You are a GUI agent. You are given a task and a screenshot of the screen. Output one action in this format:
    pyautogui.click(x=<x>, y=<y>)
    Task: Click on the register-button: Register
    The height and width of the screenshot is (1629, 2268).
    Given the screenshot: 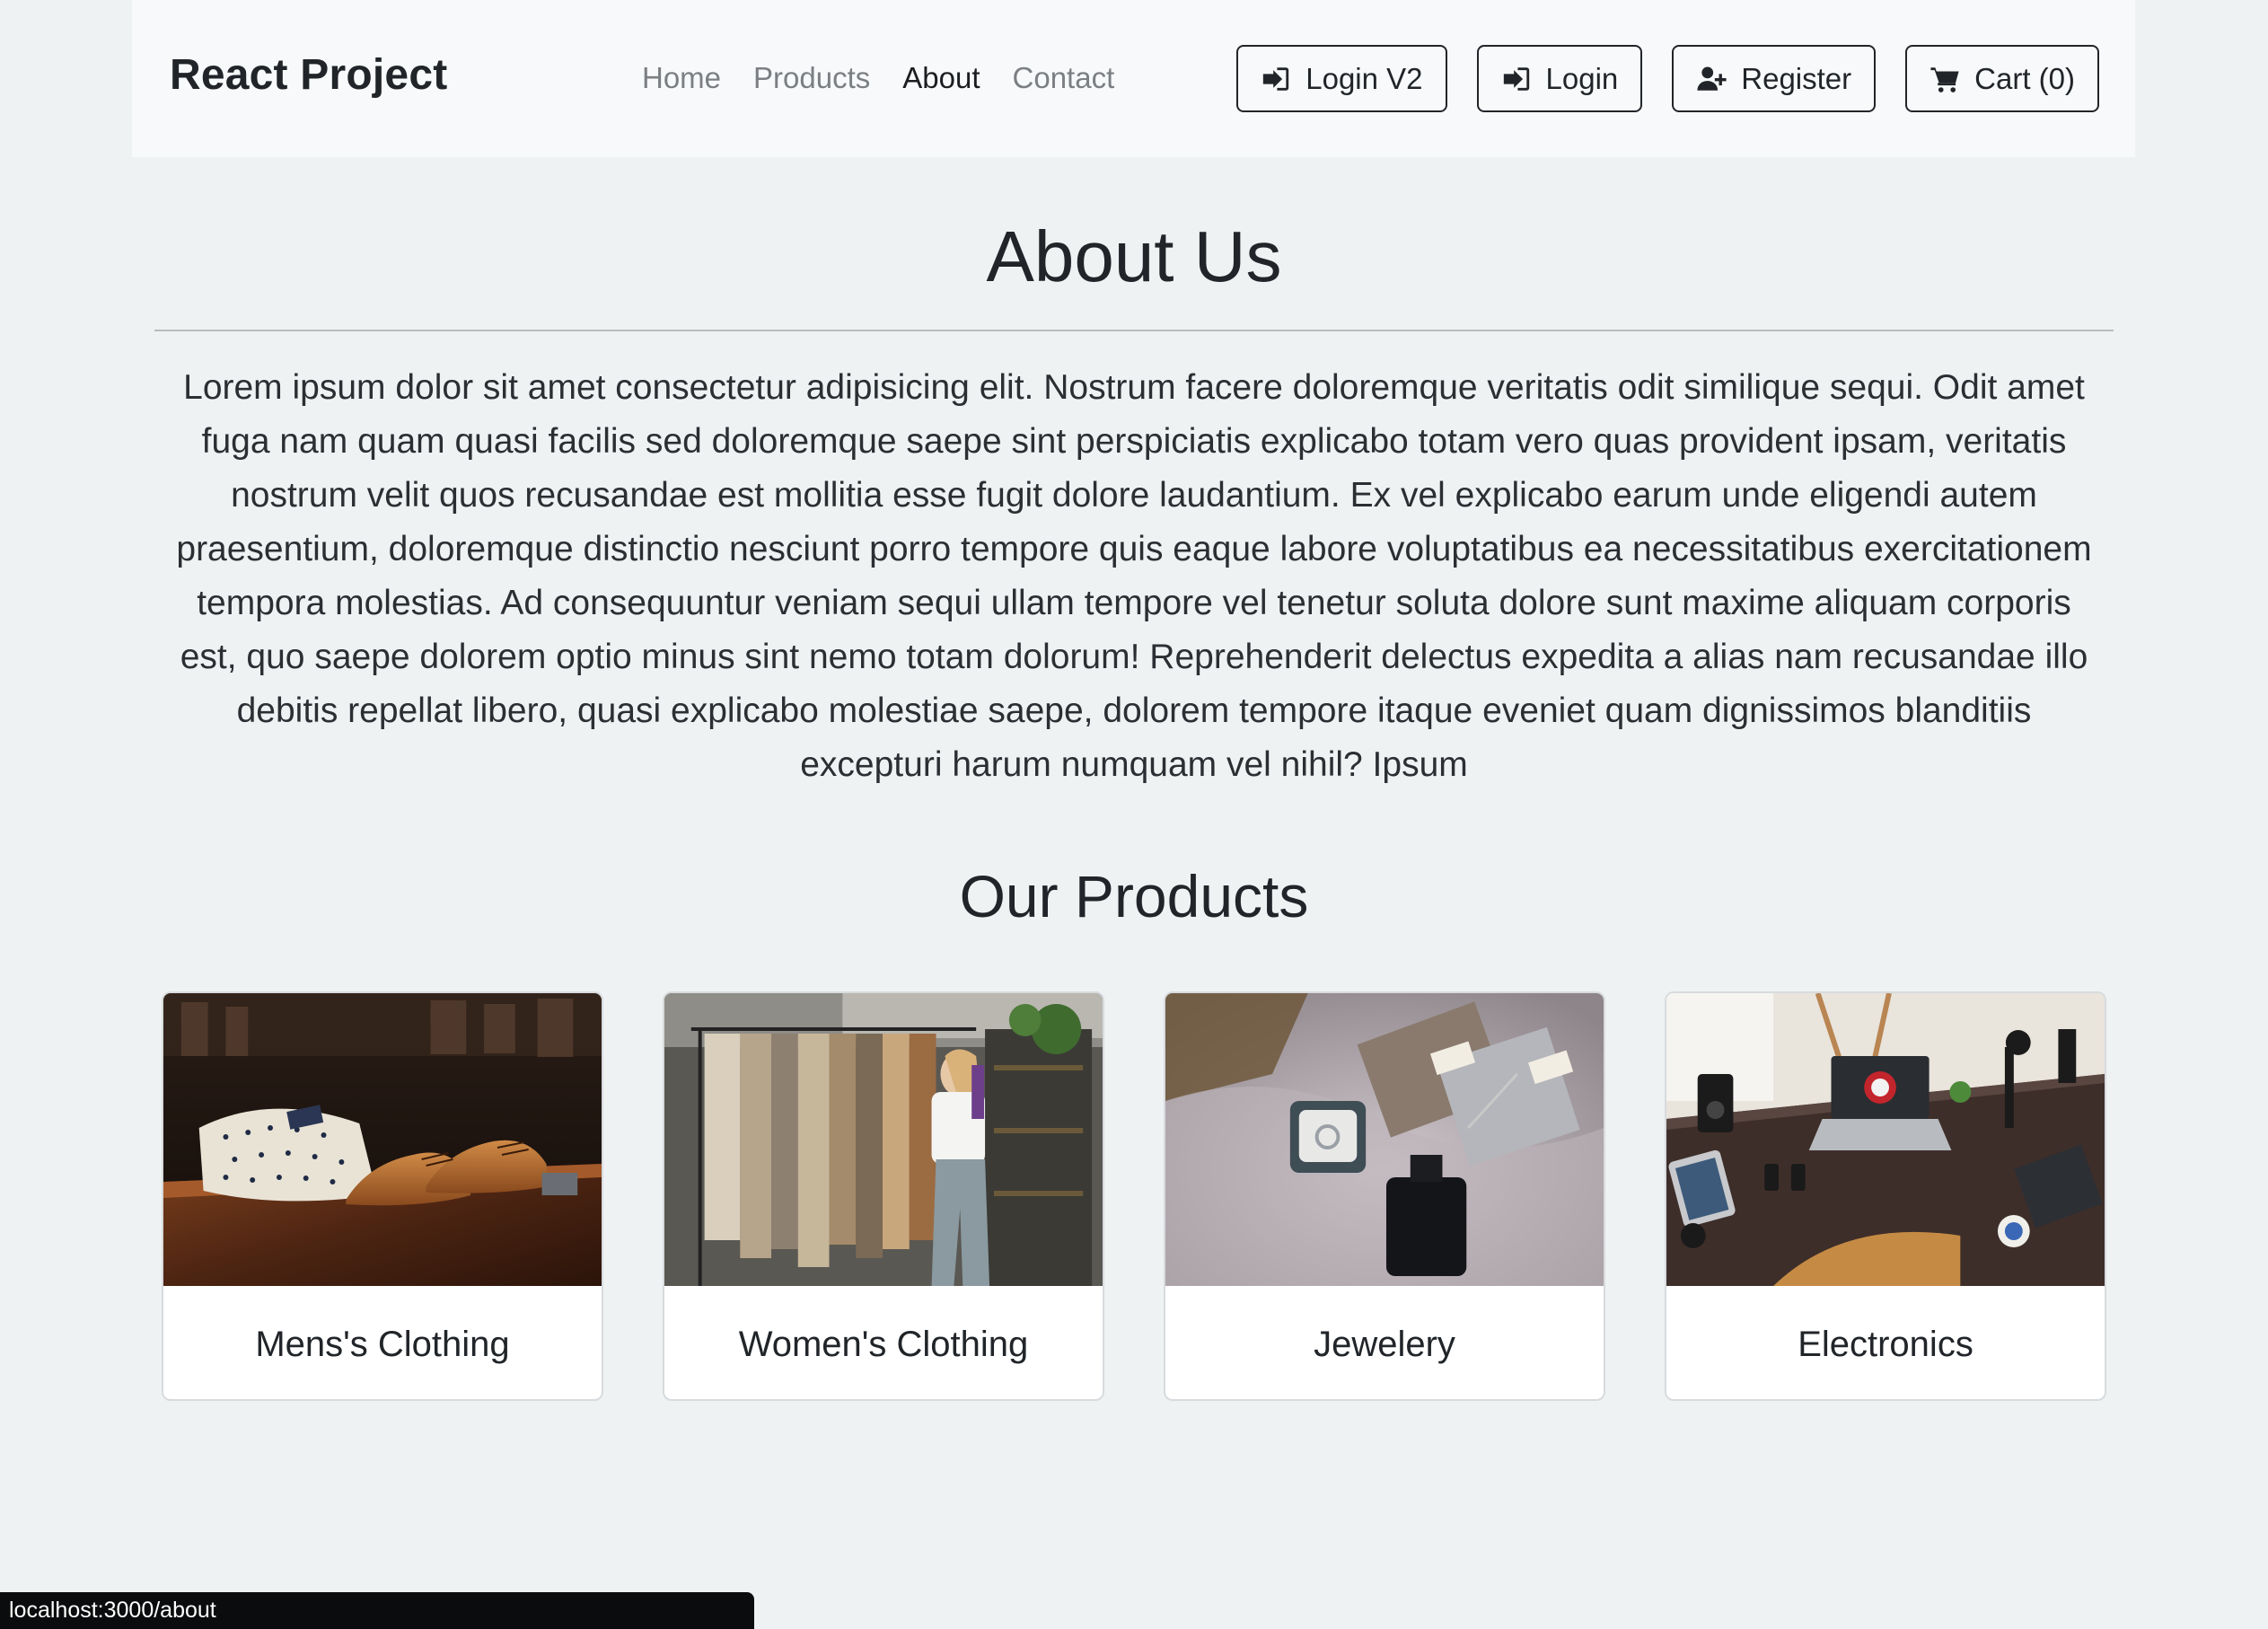 What is the action you would take?
    pyautogui.click(x=1774, y=78)
    